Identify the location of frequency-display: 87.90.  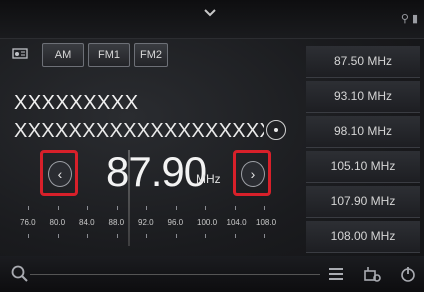
(156, 171).